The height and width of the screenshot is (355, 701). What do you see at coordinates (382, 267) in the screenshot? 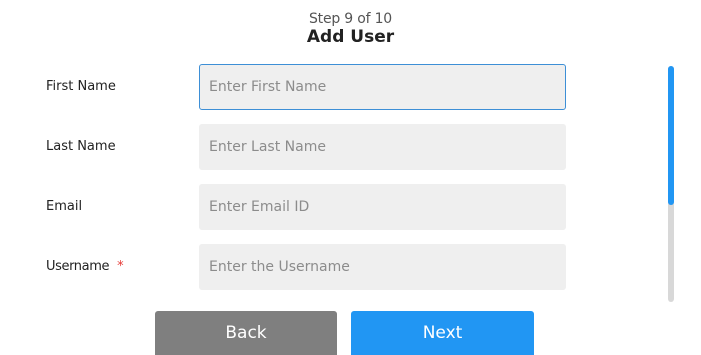
I see `username-input` at bounding box center [382, 267].